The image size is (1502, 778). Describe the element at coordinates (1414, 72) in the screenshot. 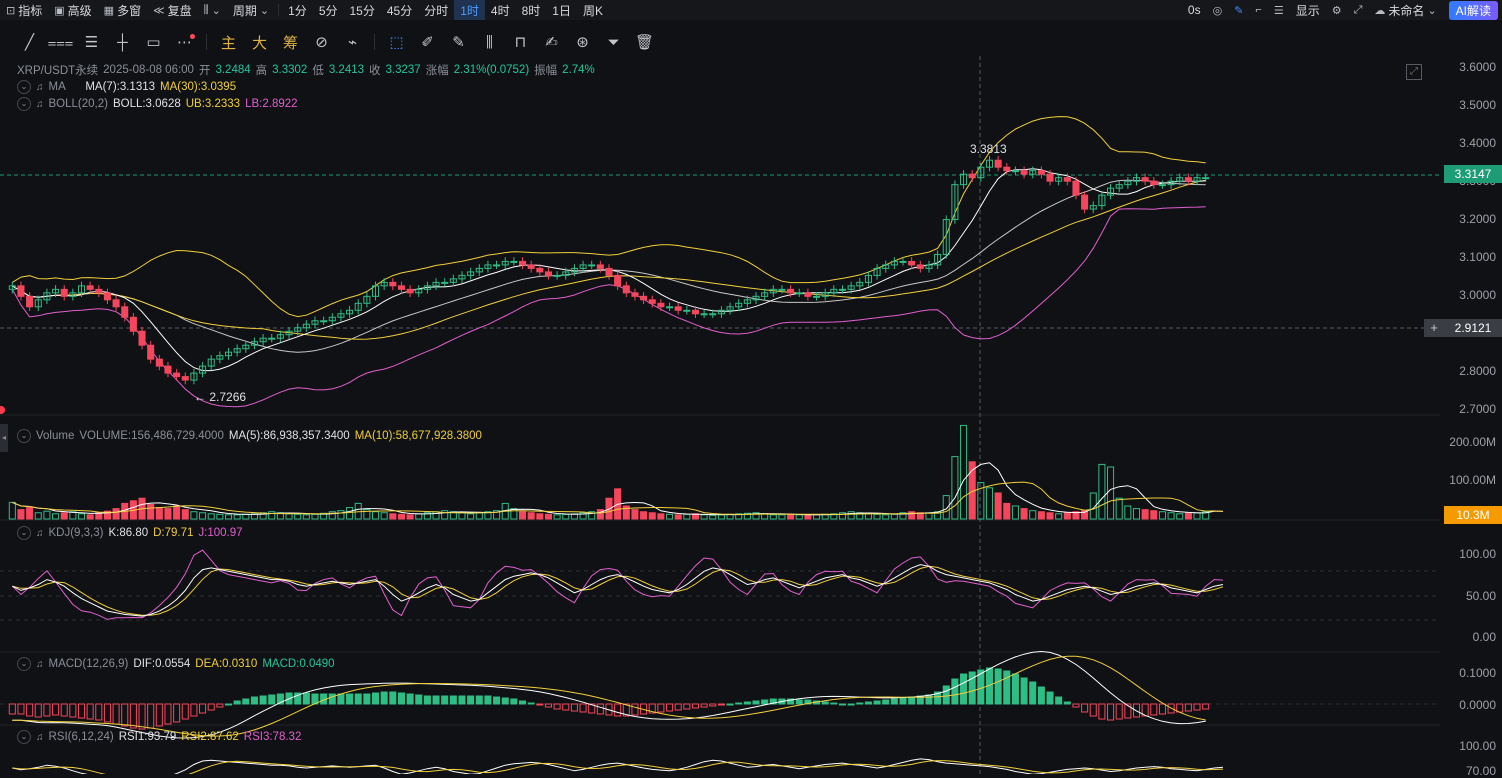

I see `expand-icon: ⤢` at that location.